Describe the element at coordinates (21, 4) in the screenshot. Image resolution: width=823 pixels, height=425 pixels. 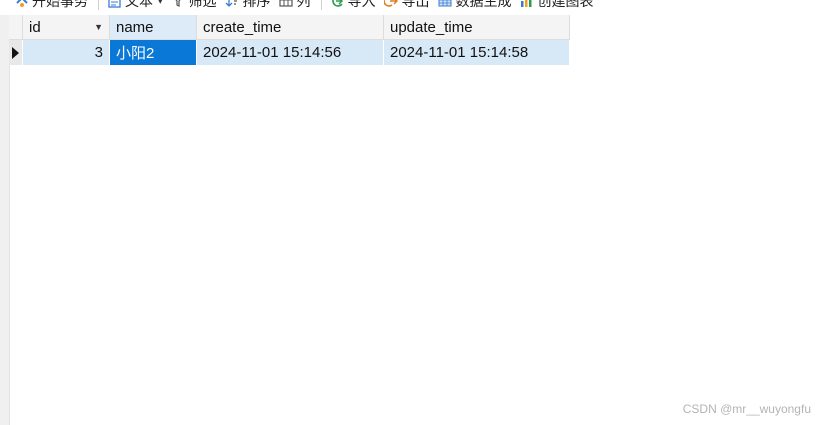
I see `transaction-icon` at that location.